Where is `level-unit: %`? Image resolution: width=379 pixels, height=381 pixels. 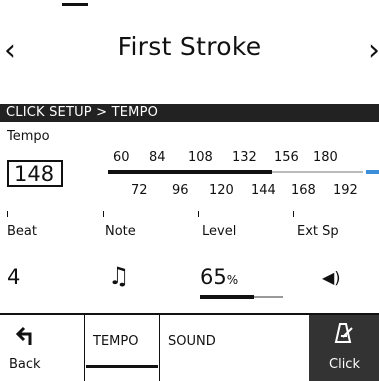
level-unit: % is located at coordinates (232, 280).